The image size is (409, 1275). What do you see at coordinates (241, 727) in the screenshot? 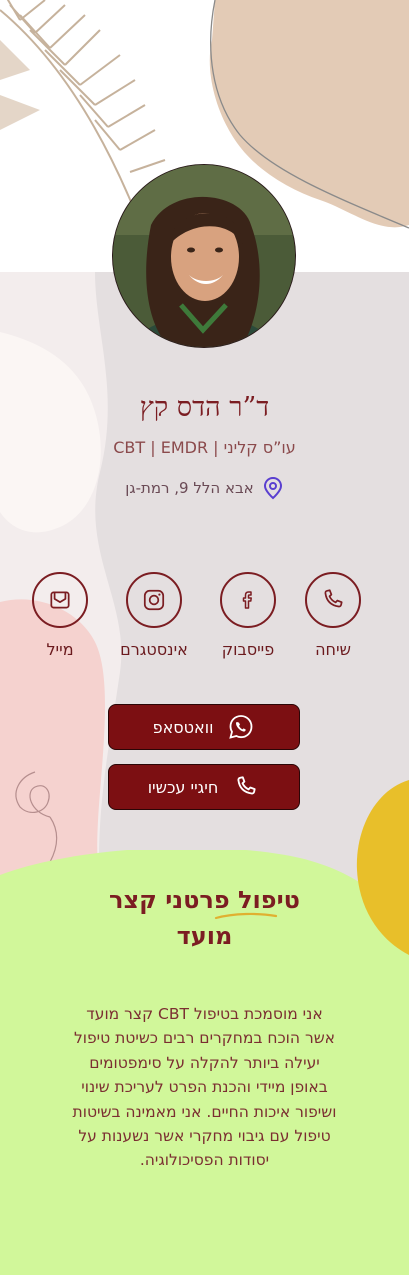
I see `whatsapp-icon` at bounding box center [241, 727].